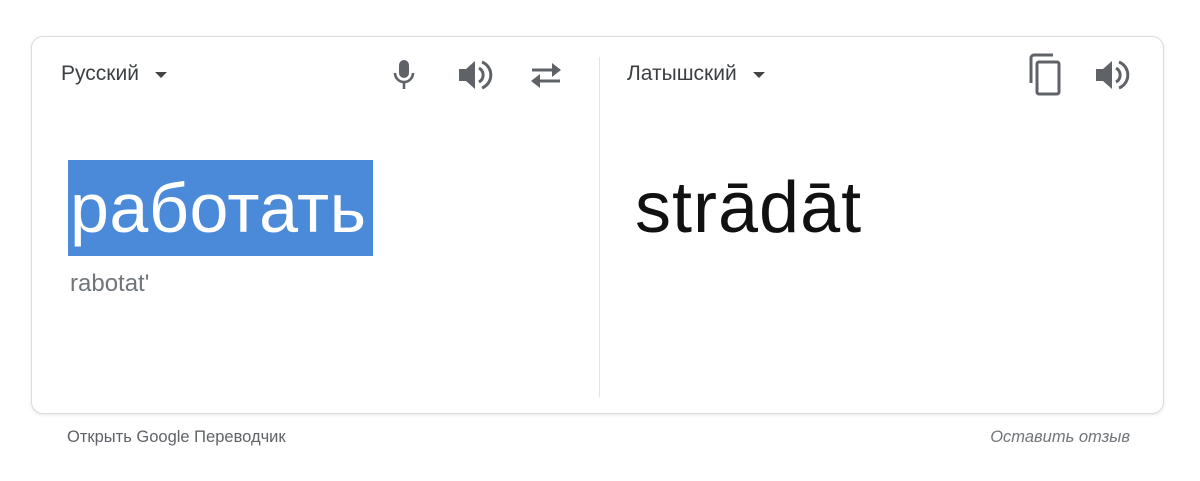 The image size is (1200, 481). I want to click on swap-languages-button, so click(546, 75).